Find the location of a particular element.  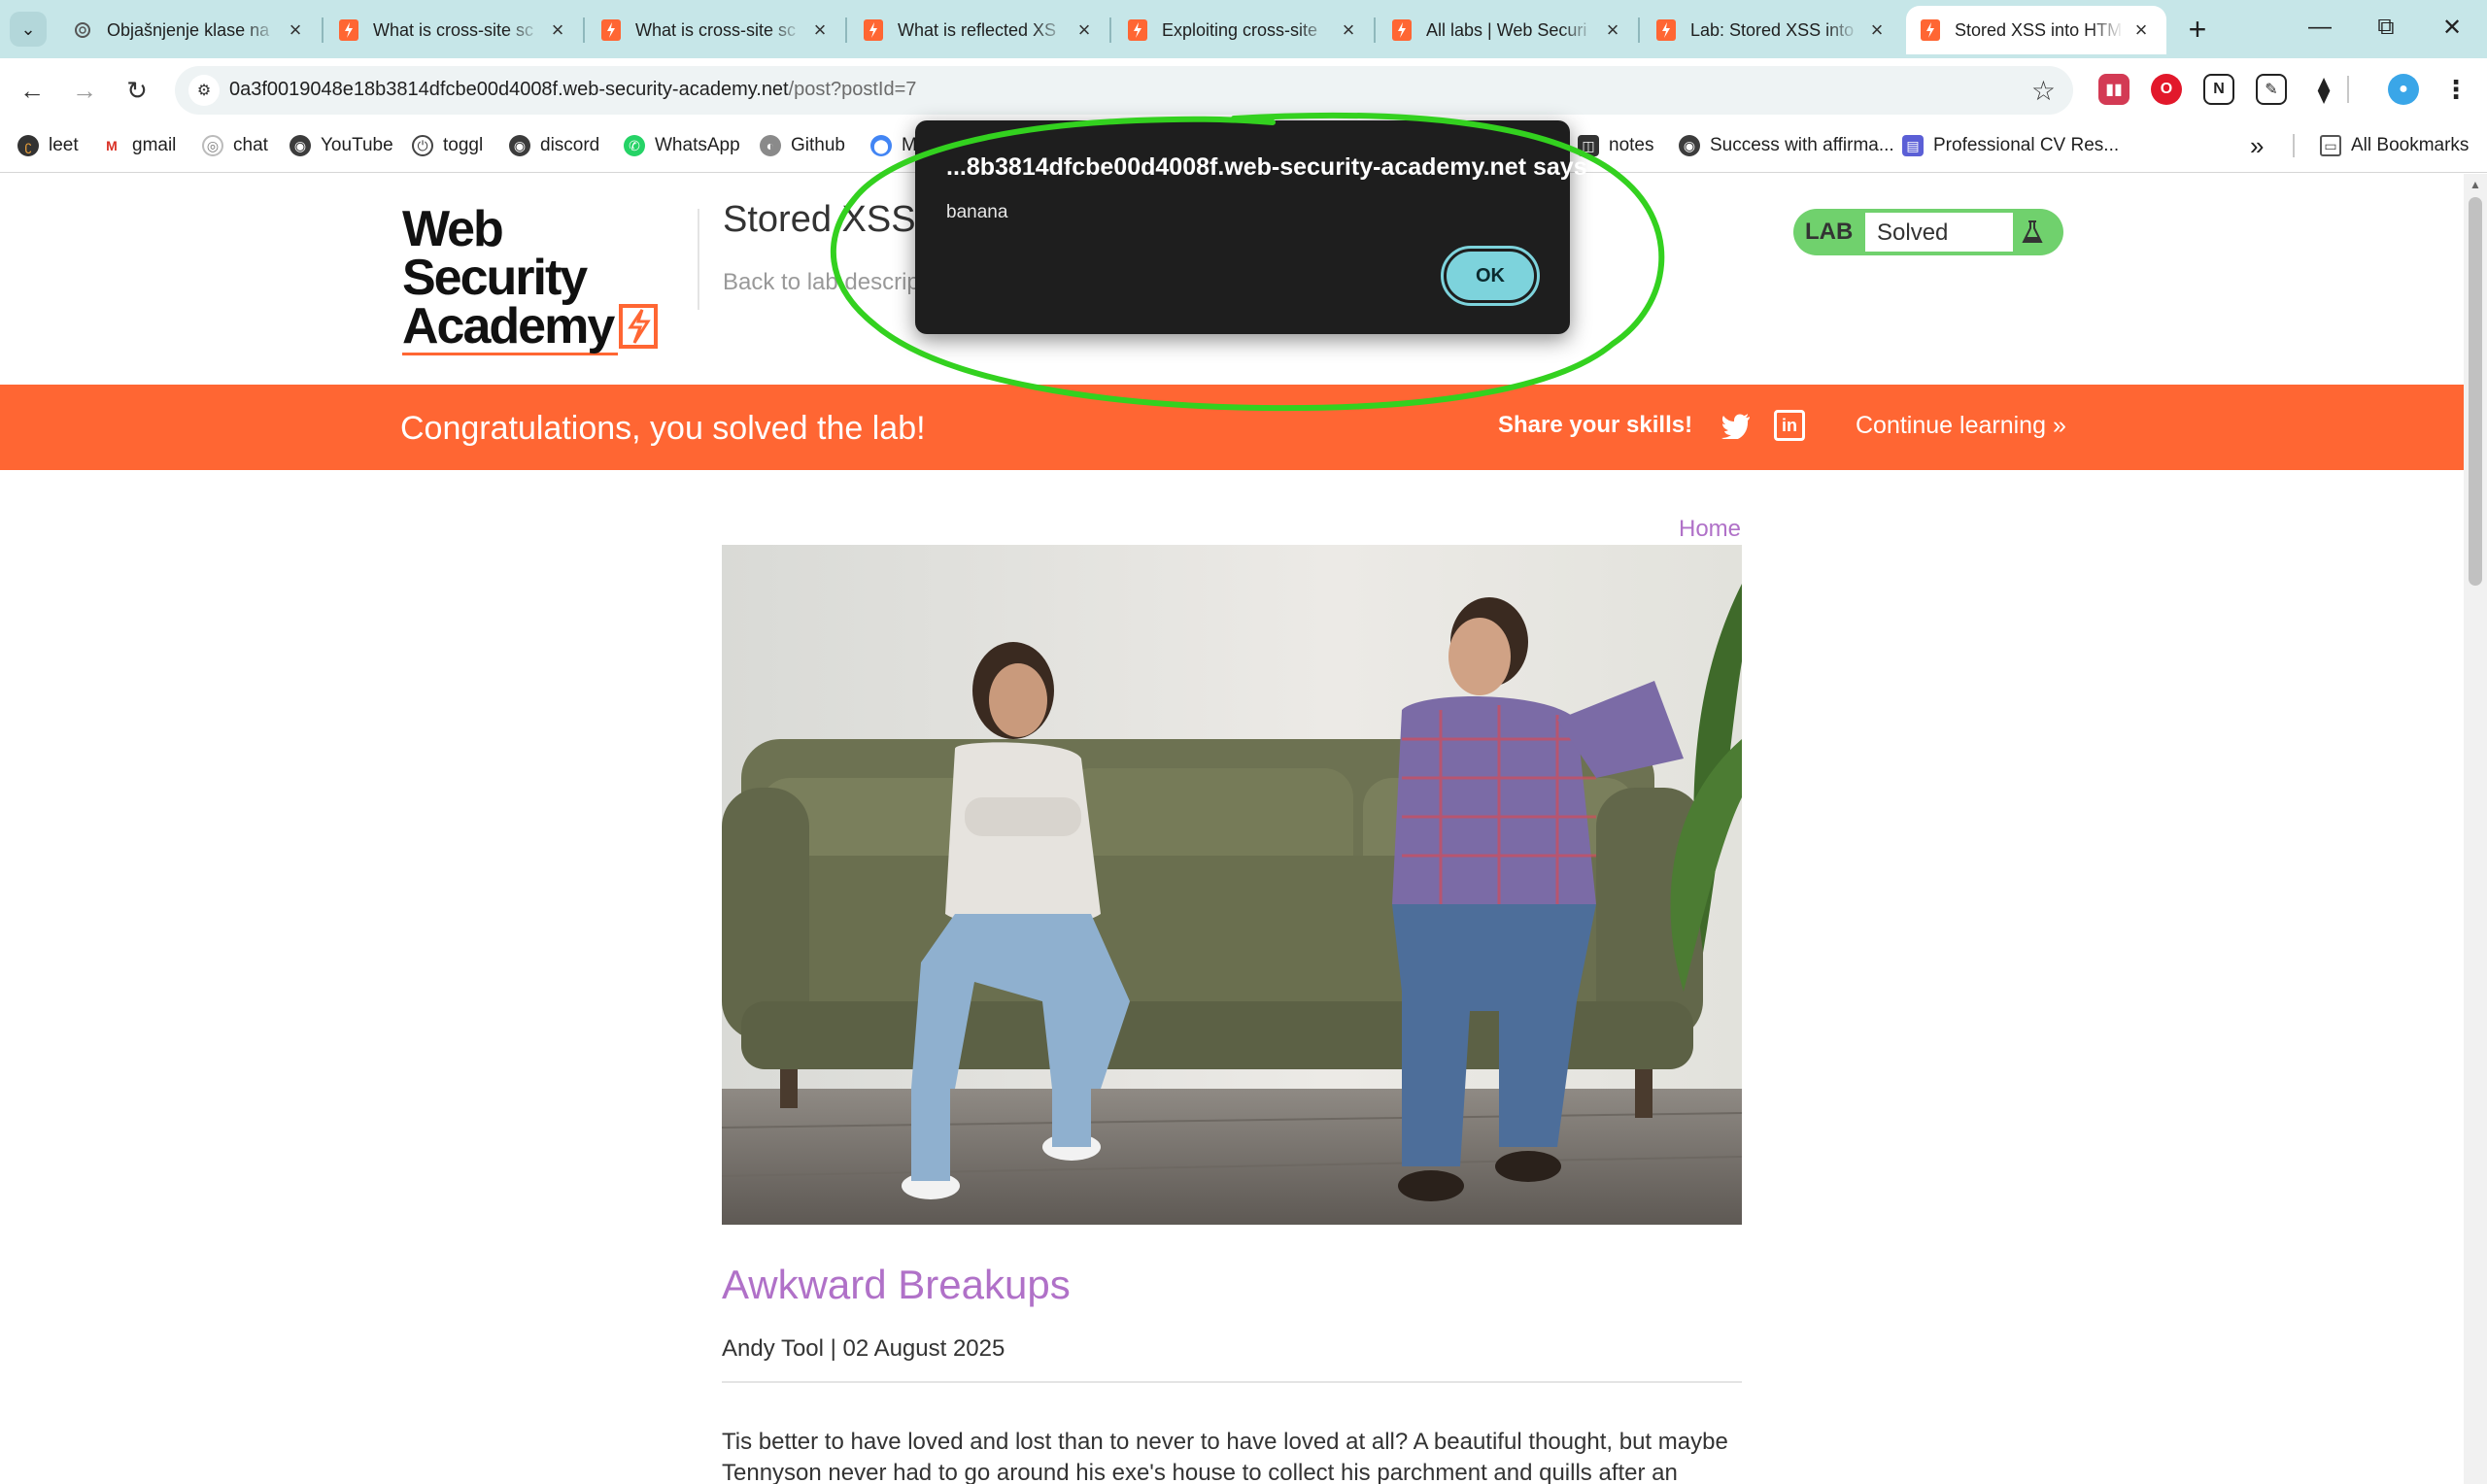

bookmark-maps: ⬤ M is located at coordinates (893, 145).